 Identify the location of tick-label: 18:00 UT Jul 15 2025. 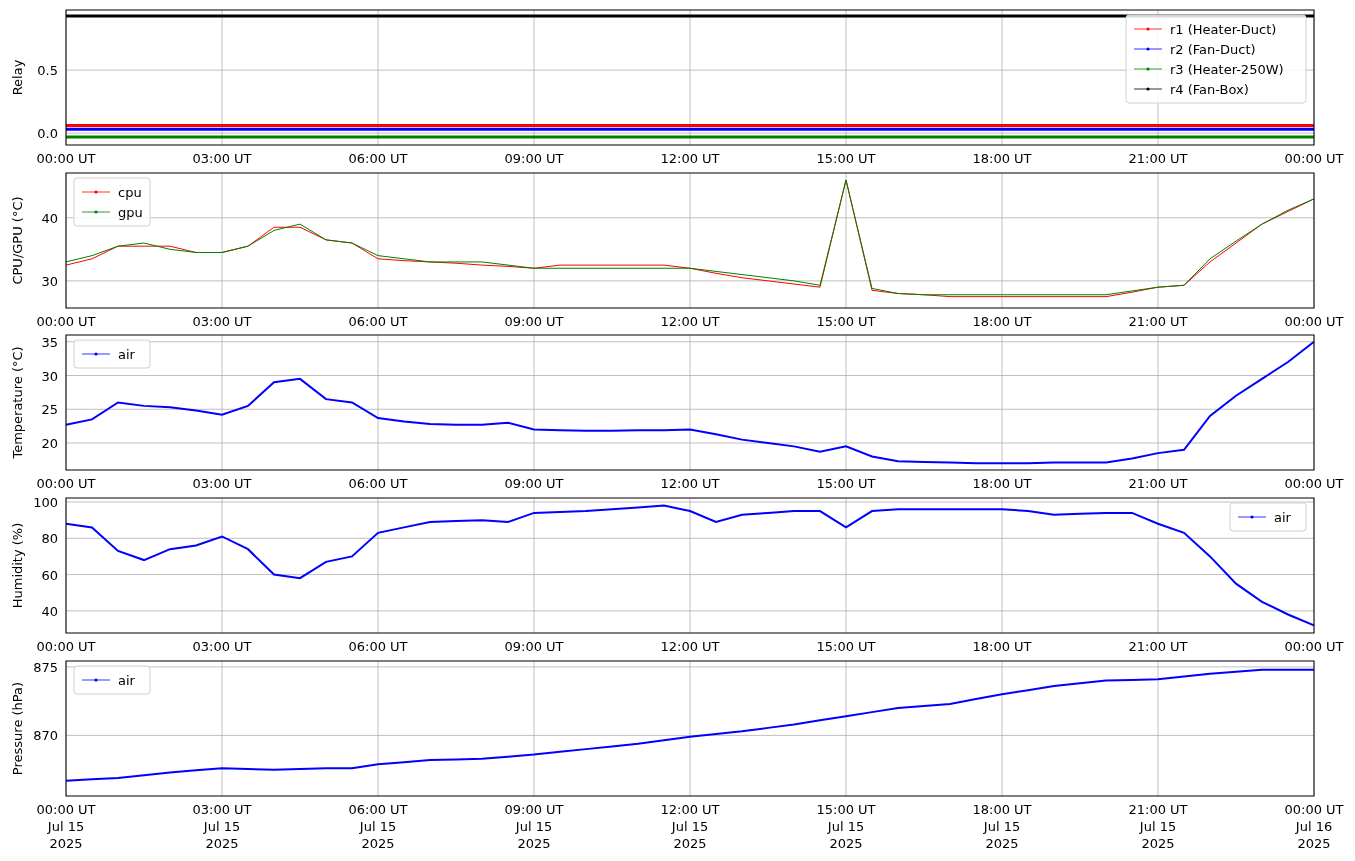
(1002, 826).